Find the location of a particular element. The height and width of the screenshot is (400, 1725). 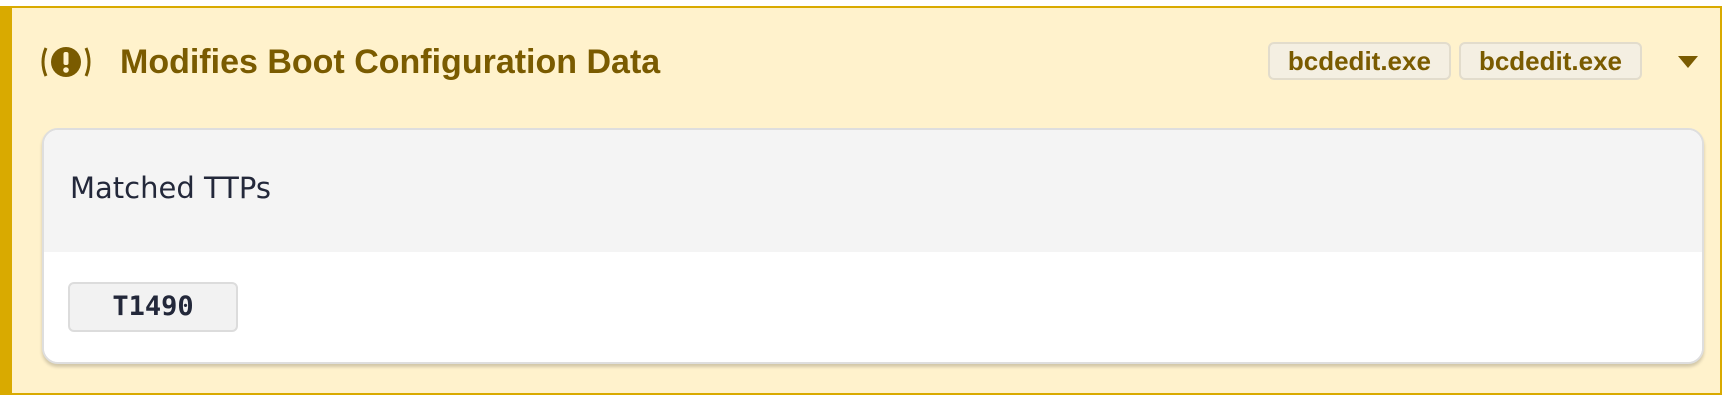

ttp-chip: T1490 is located at coordinates (153, 307).